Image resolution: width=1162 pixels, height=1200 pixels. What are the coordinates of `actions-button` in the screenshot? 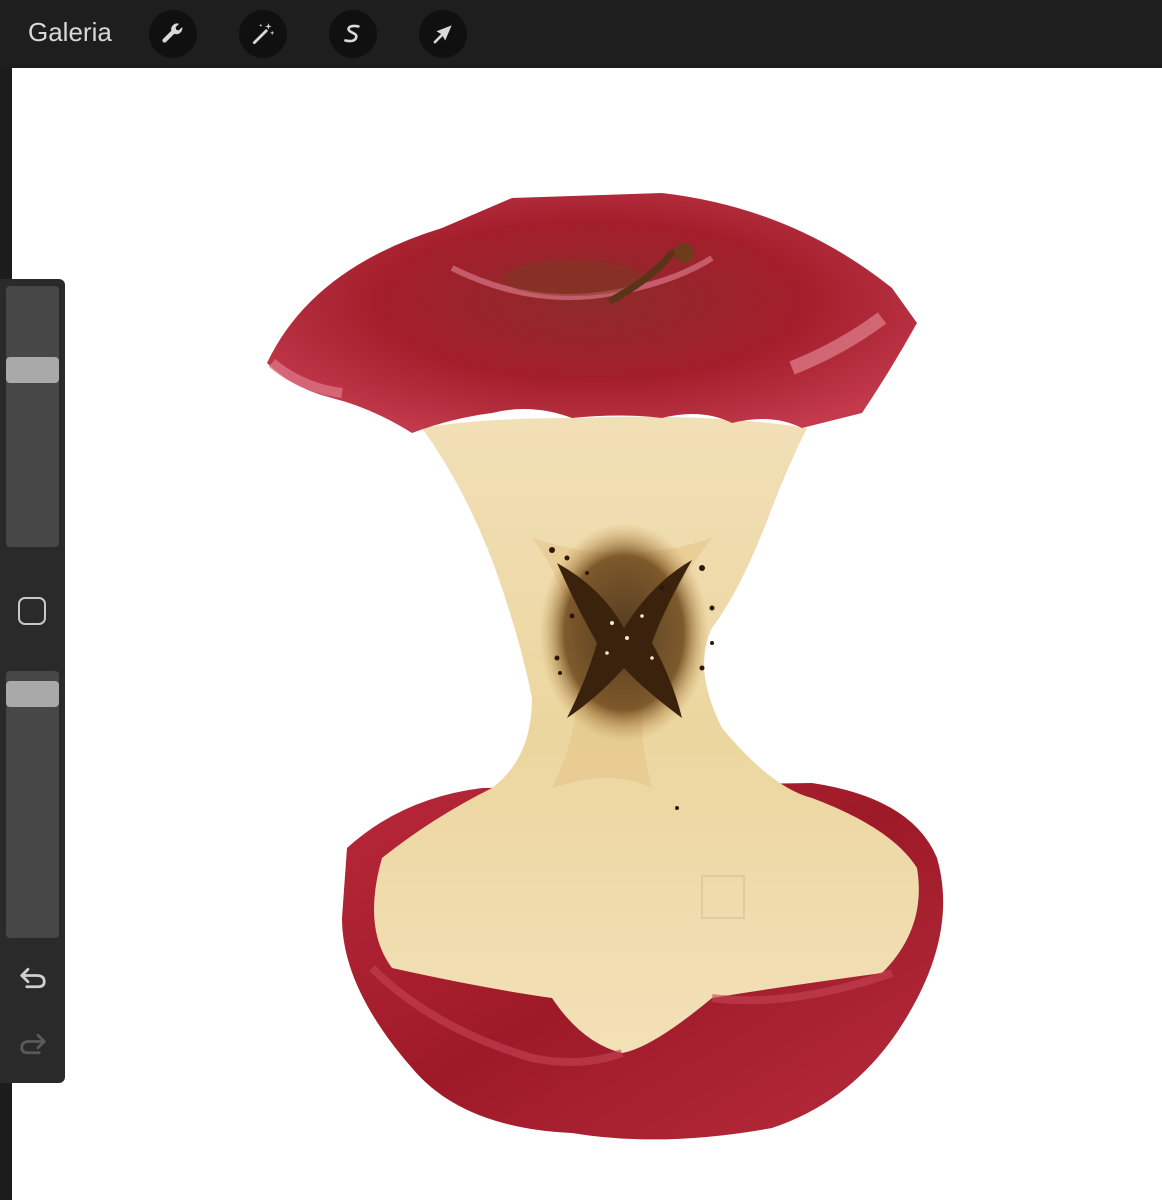 It's located at (173, 34).